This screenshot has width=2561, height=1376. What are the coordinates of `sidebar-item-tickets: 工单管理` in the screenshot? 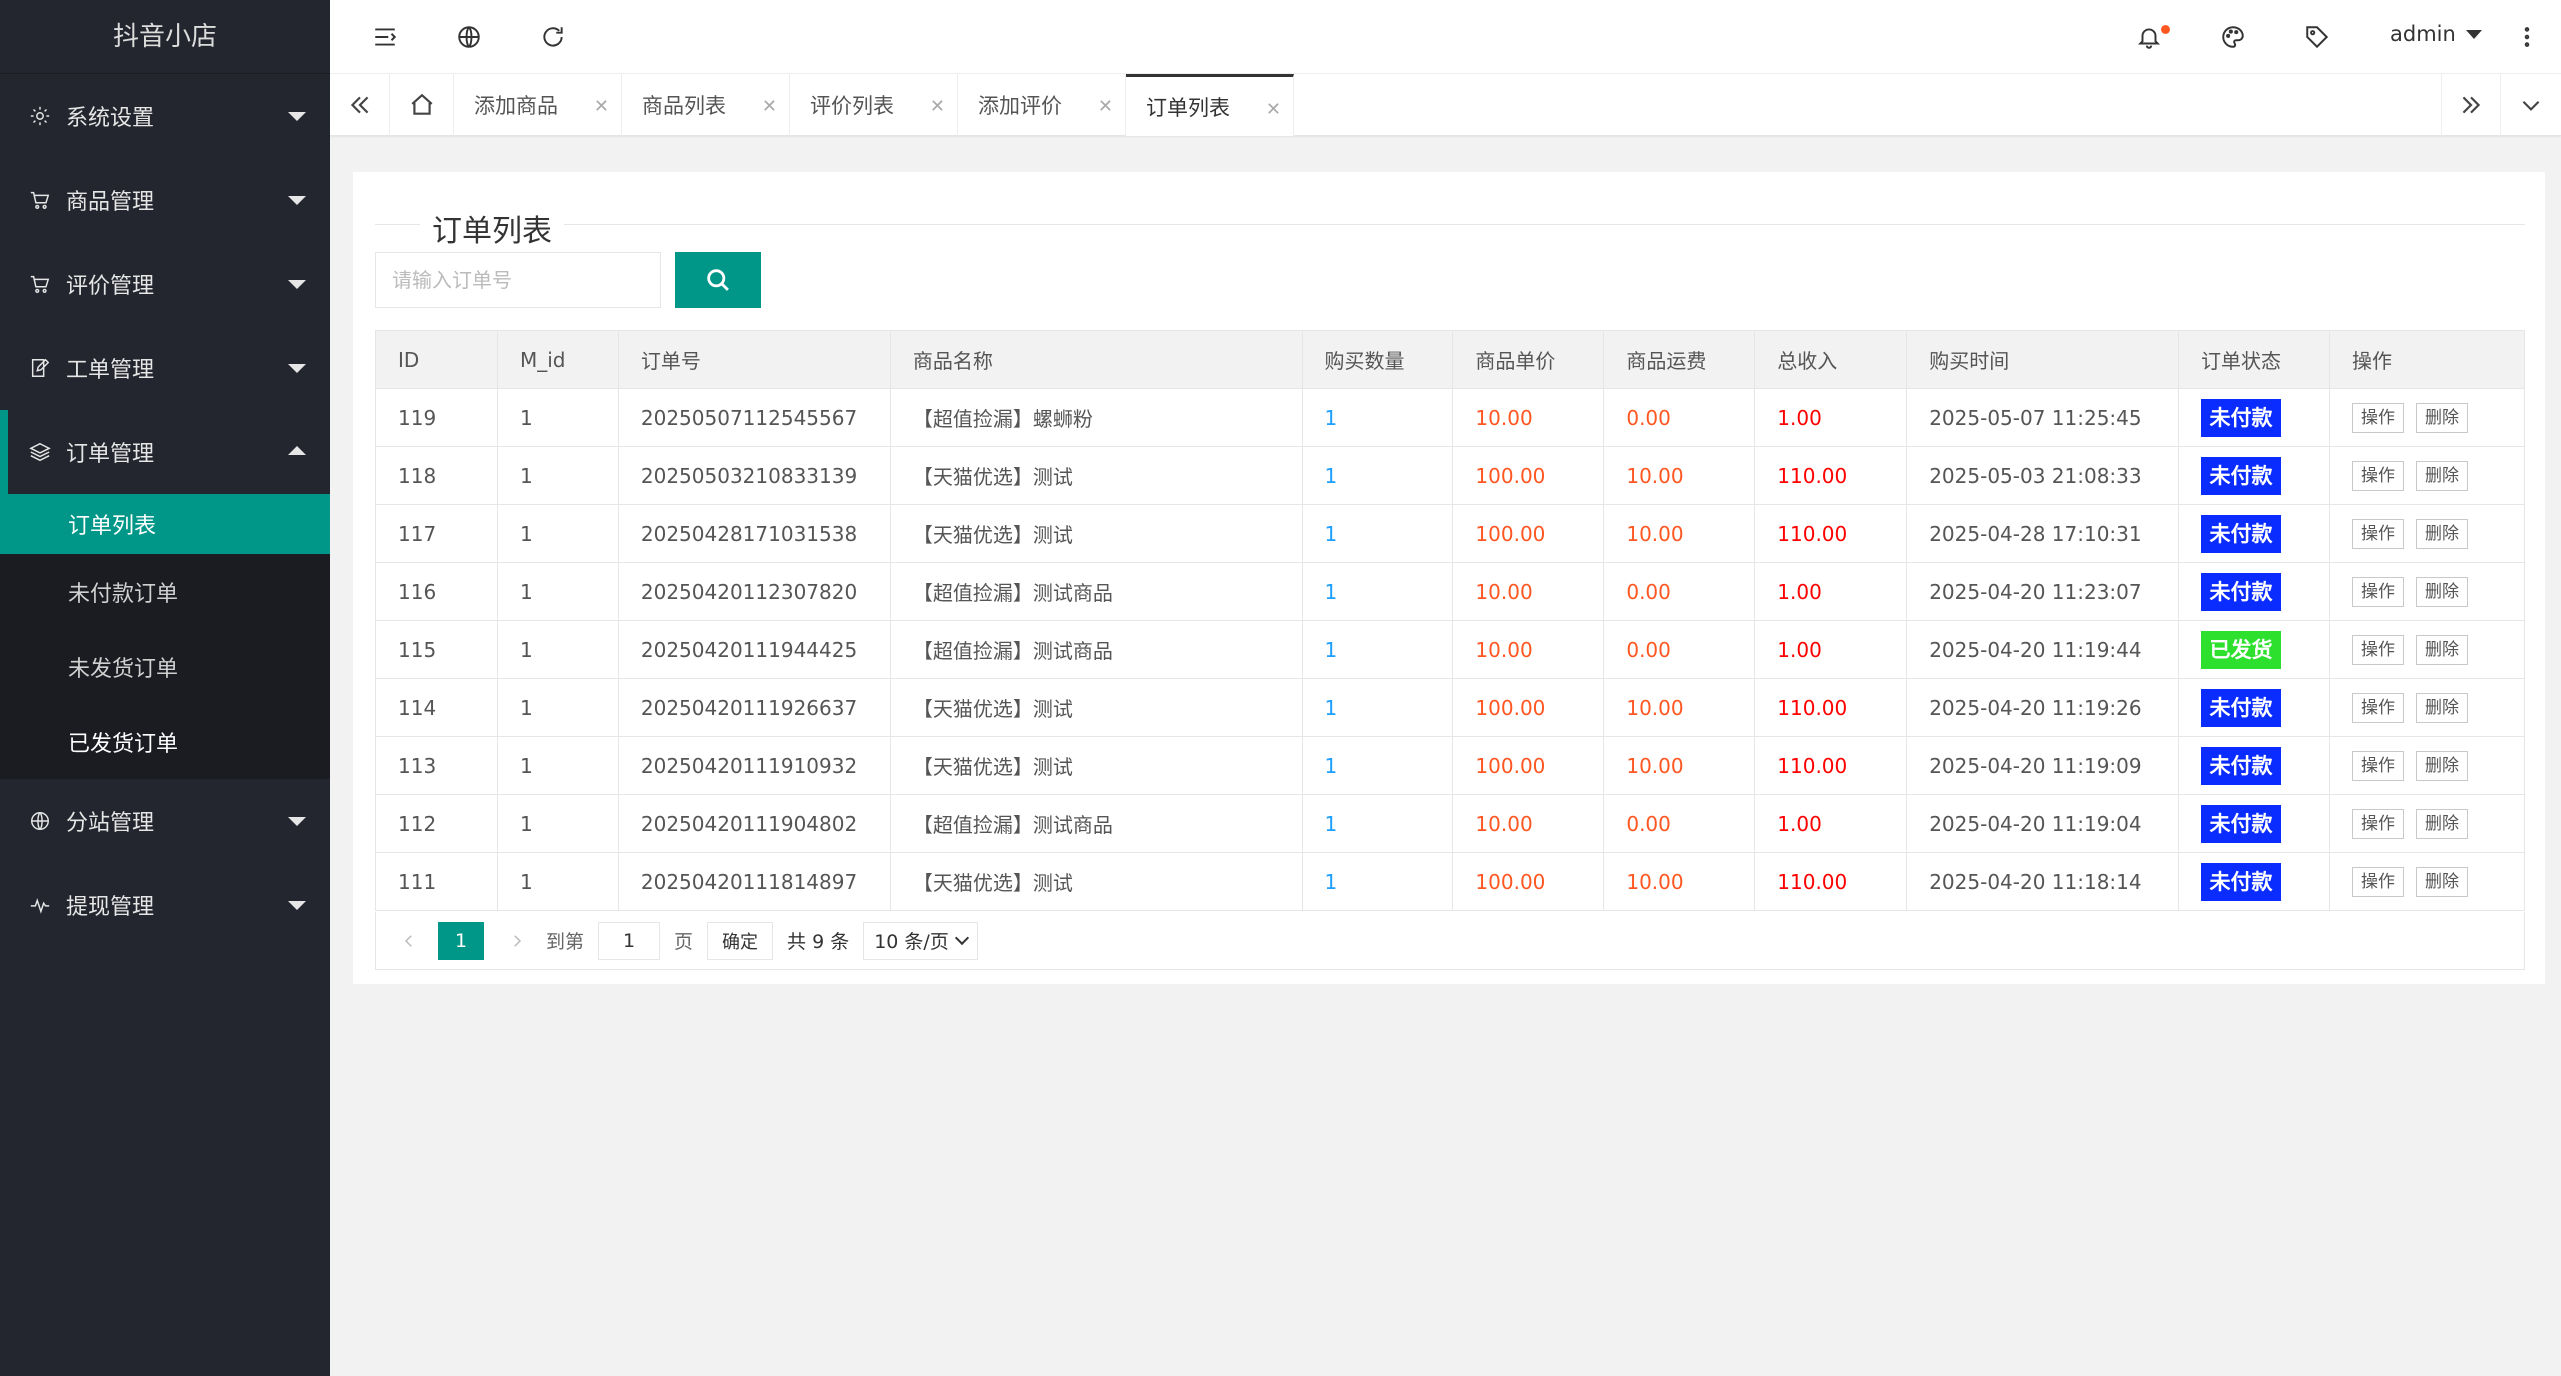 It's located at (165, 368).